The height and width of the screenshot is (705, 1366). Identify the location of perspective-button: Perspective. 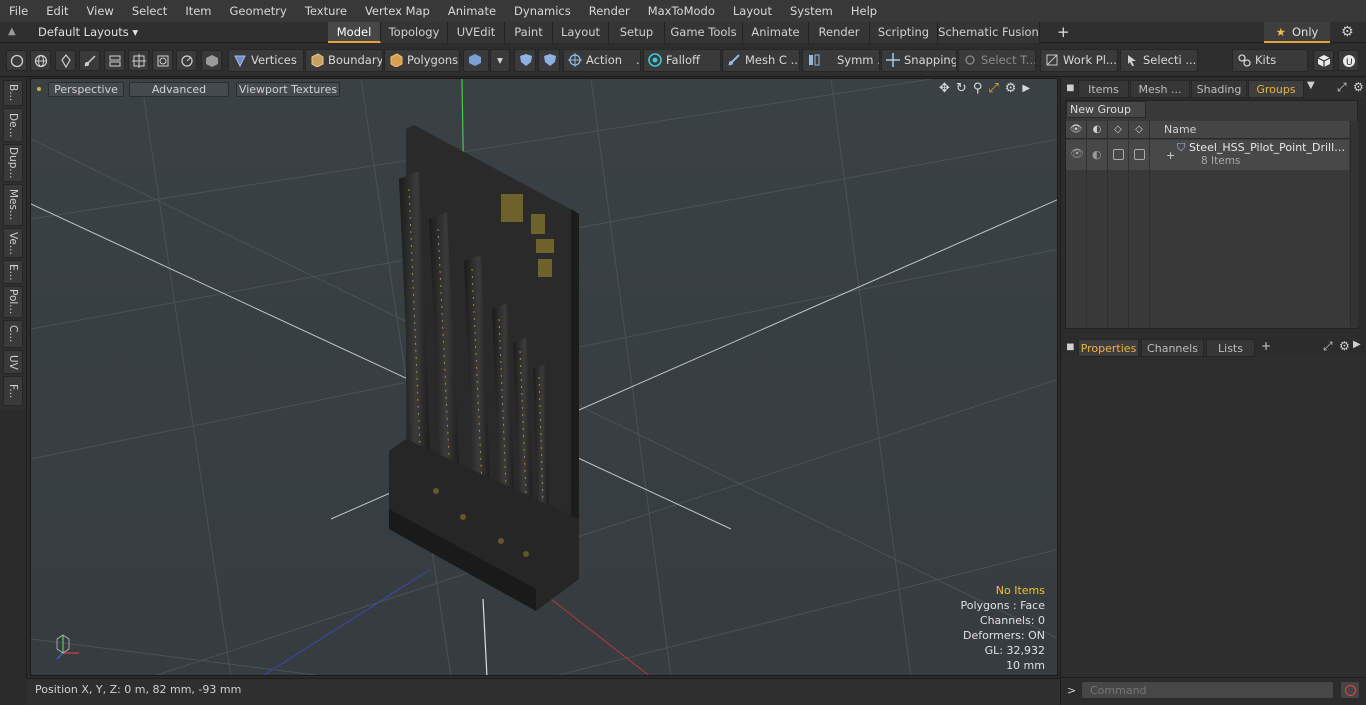
(86, 89).